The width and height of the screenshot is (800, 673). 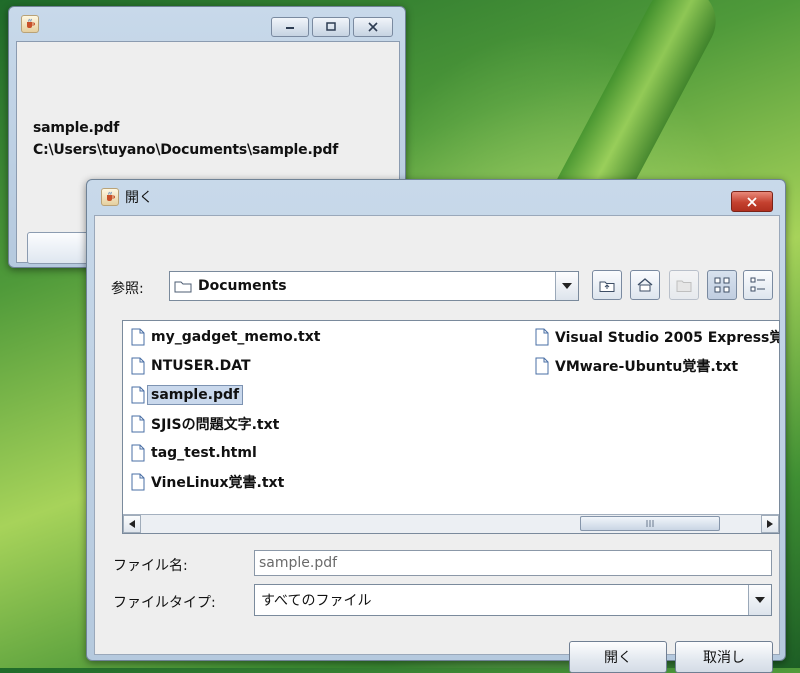 What do you see at coordinates (667, 338) in the screenshot?
I see `file-name: Visual Studio 2005 Express覚` at bounding box center [667, 338].